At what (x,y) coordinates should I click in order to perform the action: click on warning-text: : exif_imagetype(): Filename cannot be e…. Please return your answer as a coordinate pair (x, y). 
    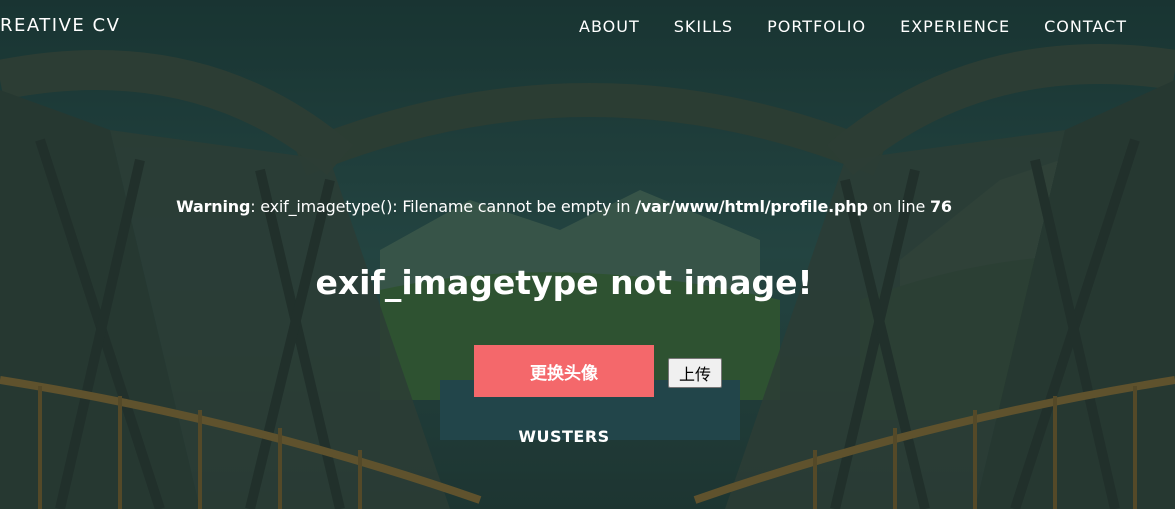
    Looking at the image, I should click on (443, 206).